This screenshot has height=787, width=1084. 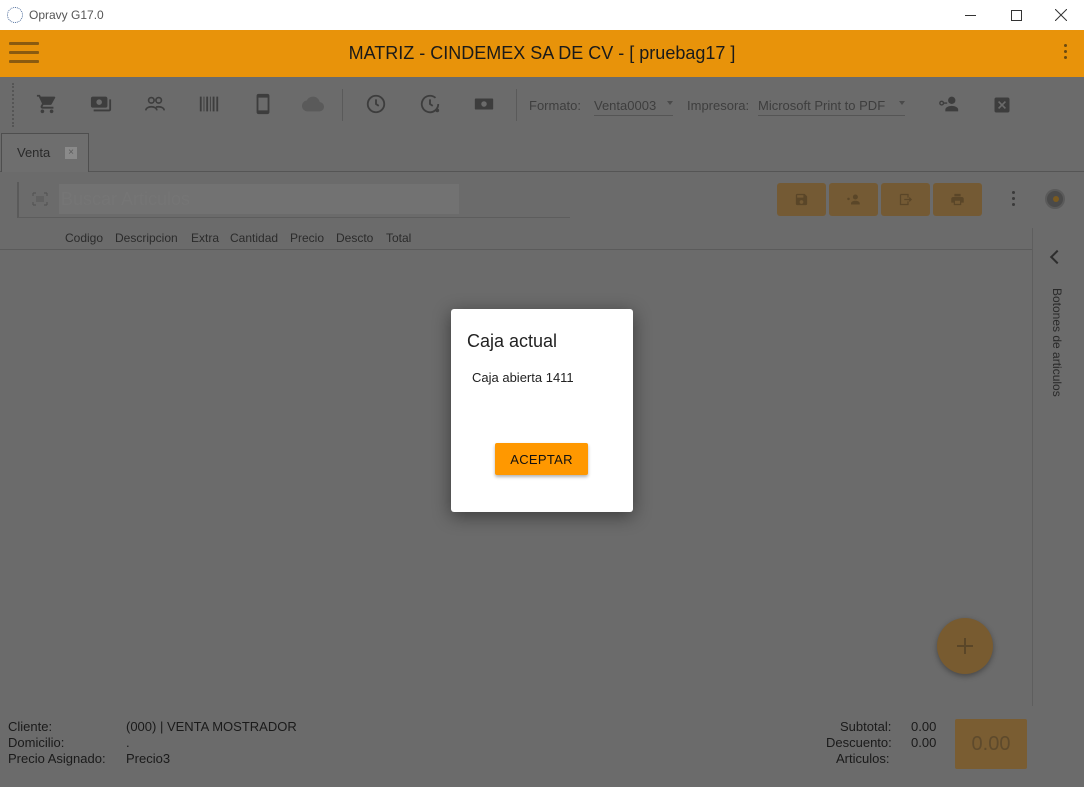 What do you see at coordinates (259, 199) in the screenshot?
I see `search-input` at bounding box center [259, 199].